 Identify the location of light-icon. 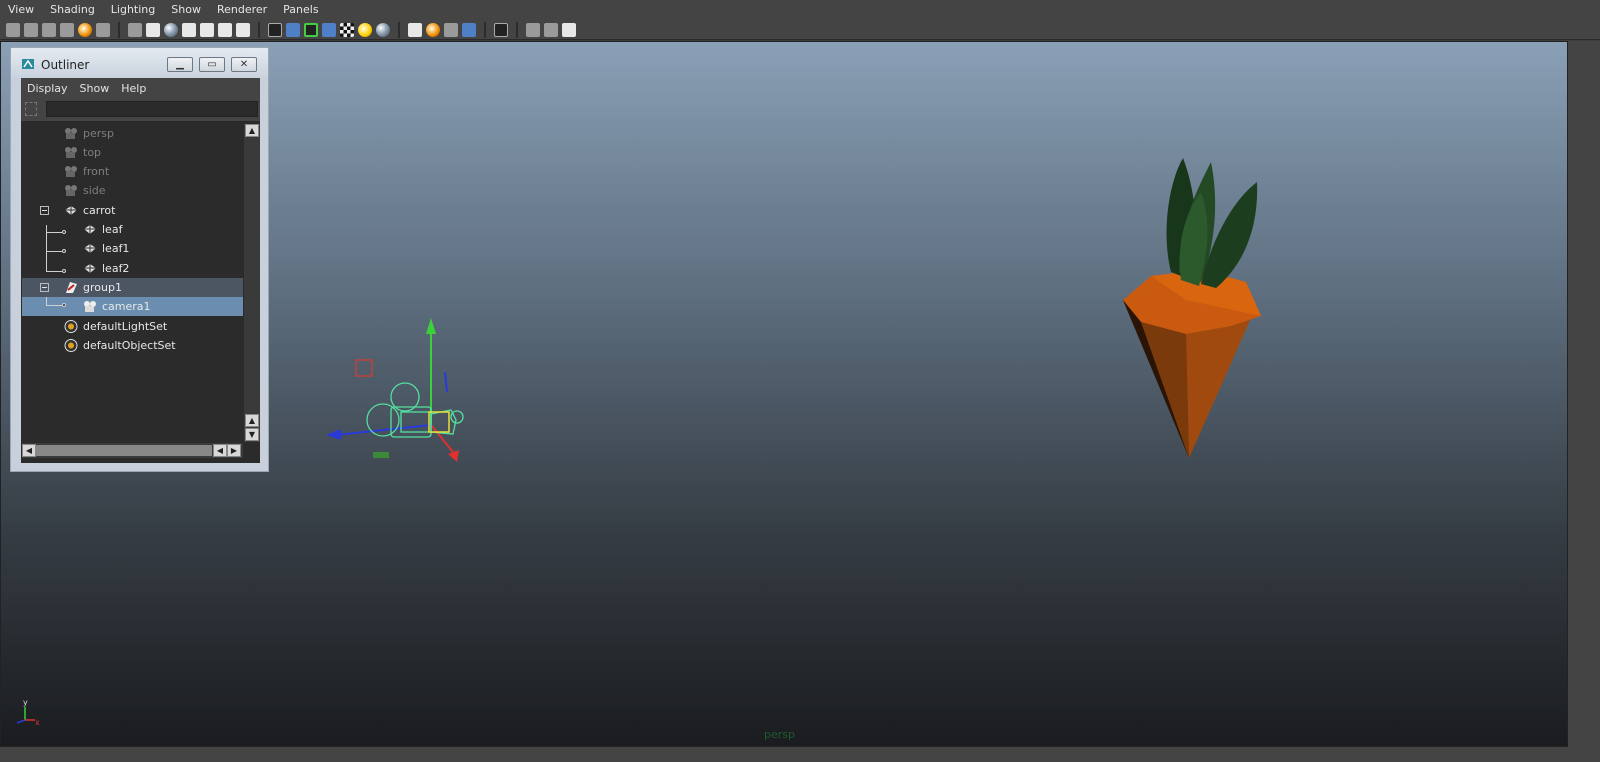
(85, 29).